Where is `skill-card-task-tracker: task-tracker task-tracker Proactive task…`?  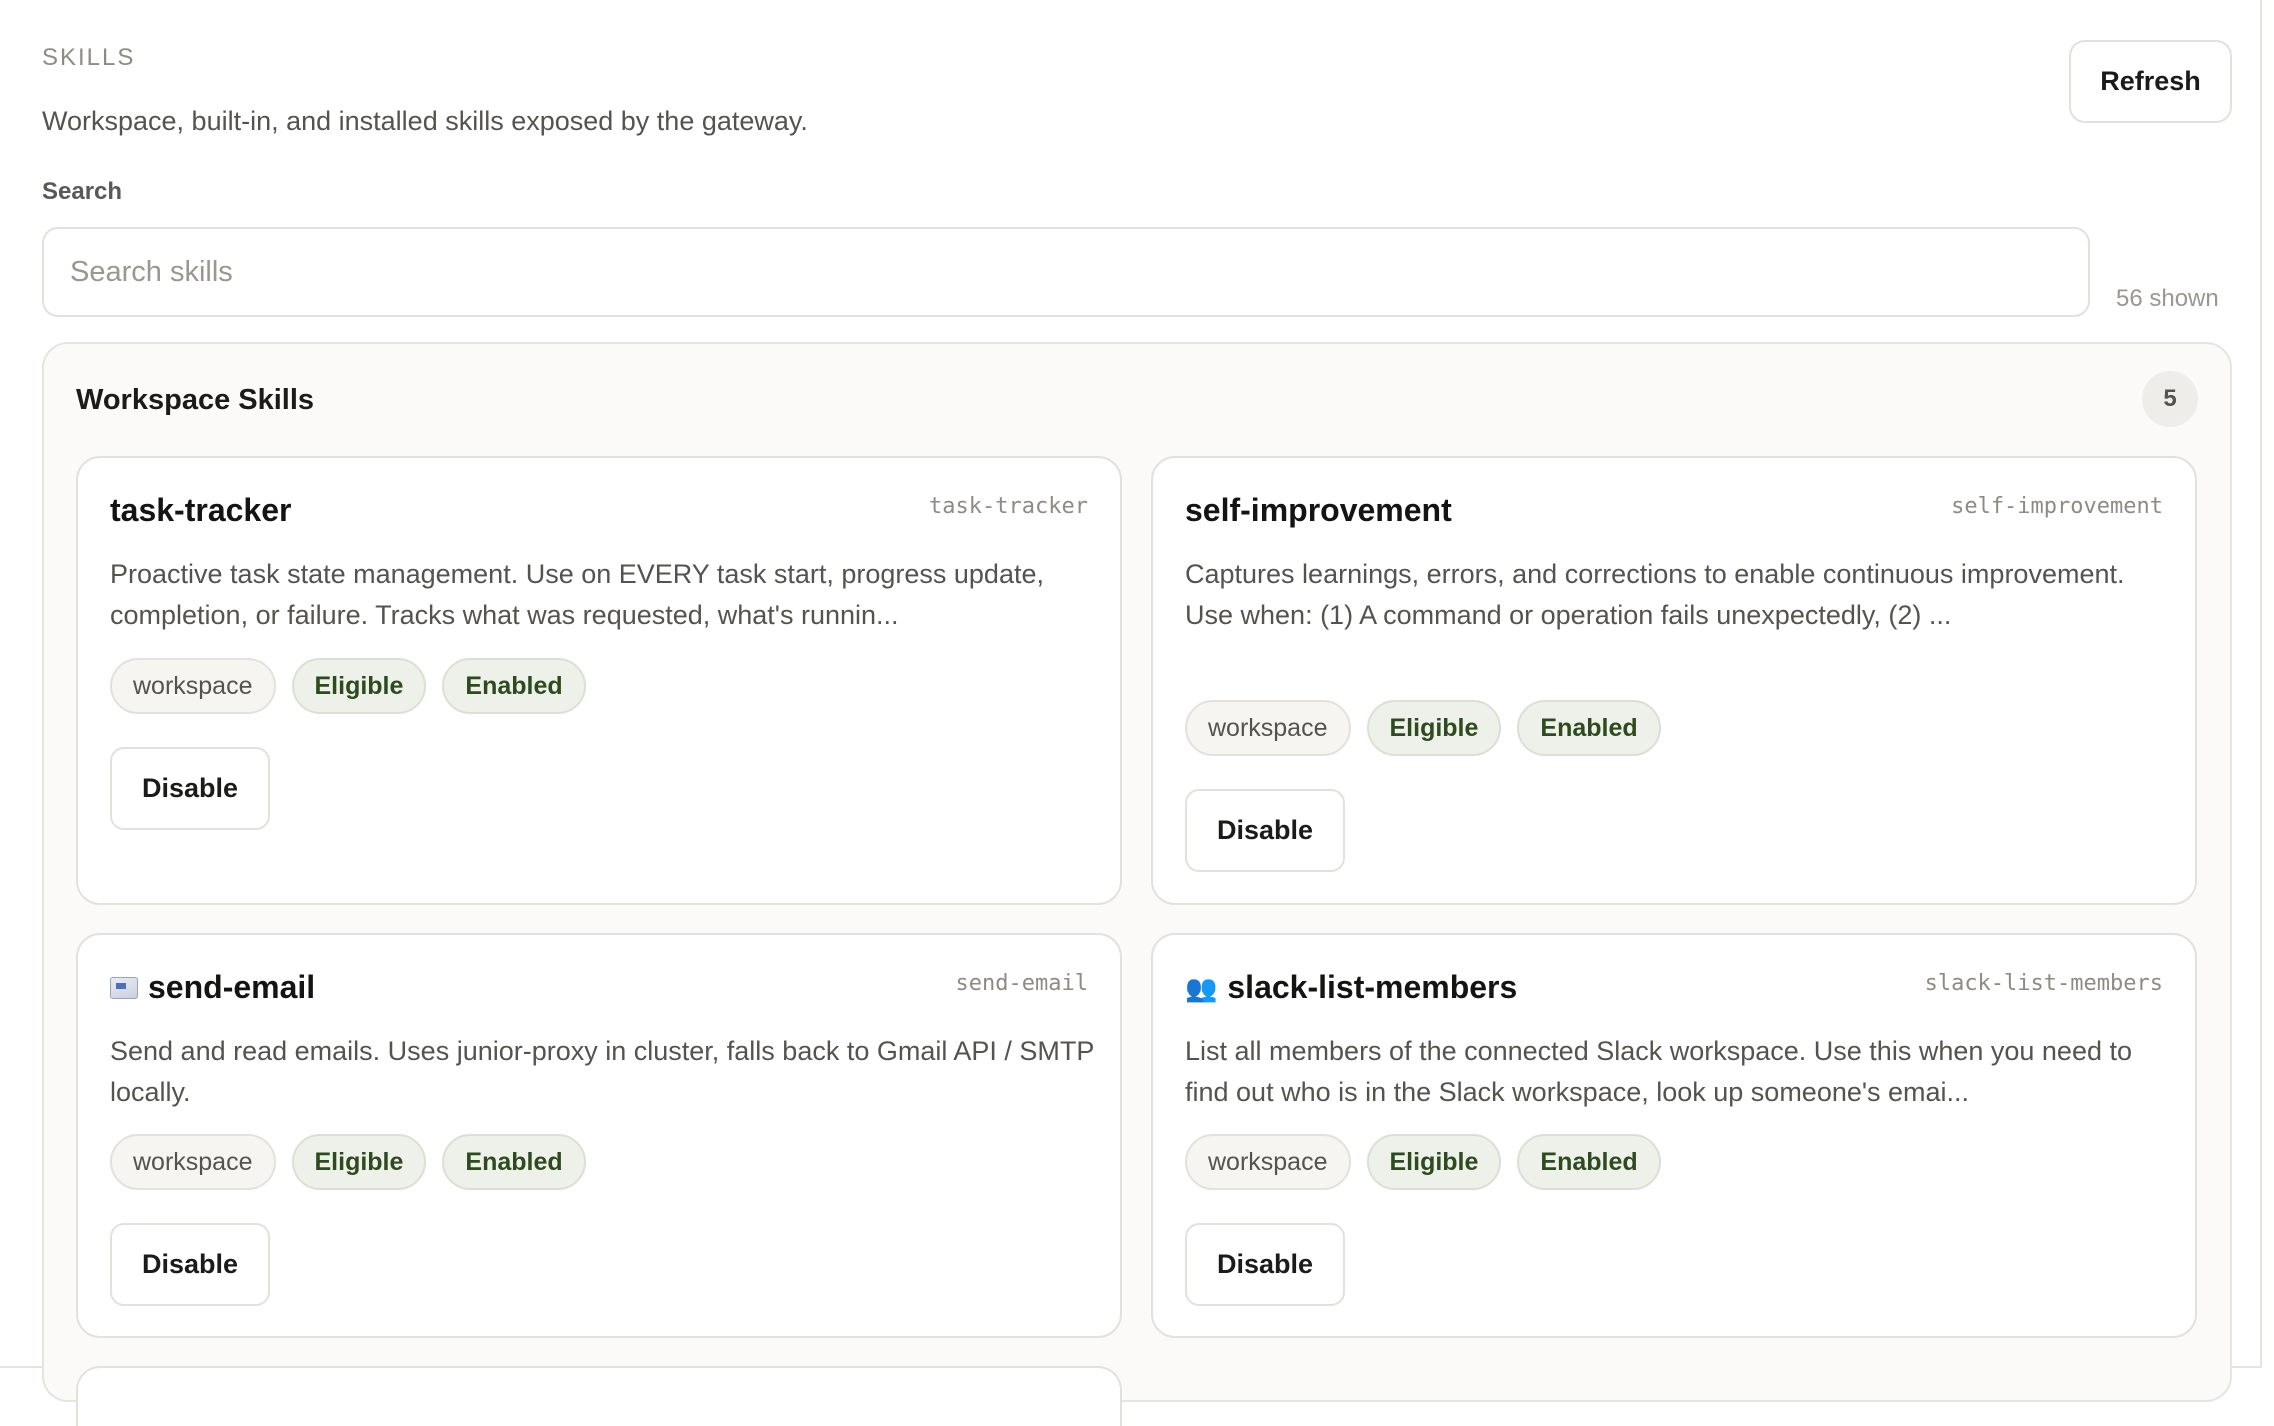
skill-card-task-tracker: task-tracker task-tracker Proactive task… is located at coordinates (599, 680).